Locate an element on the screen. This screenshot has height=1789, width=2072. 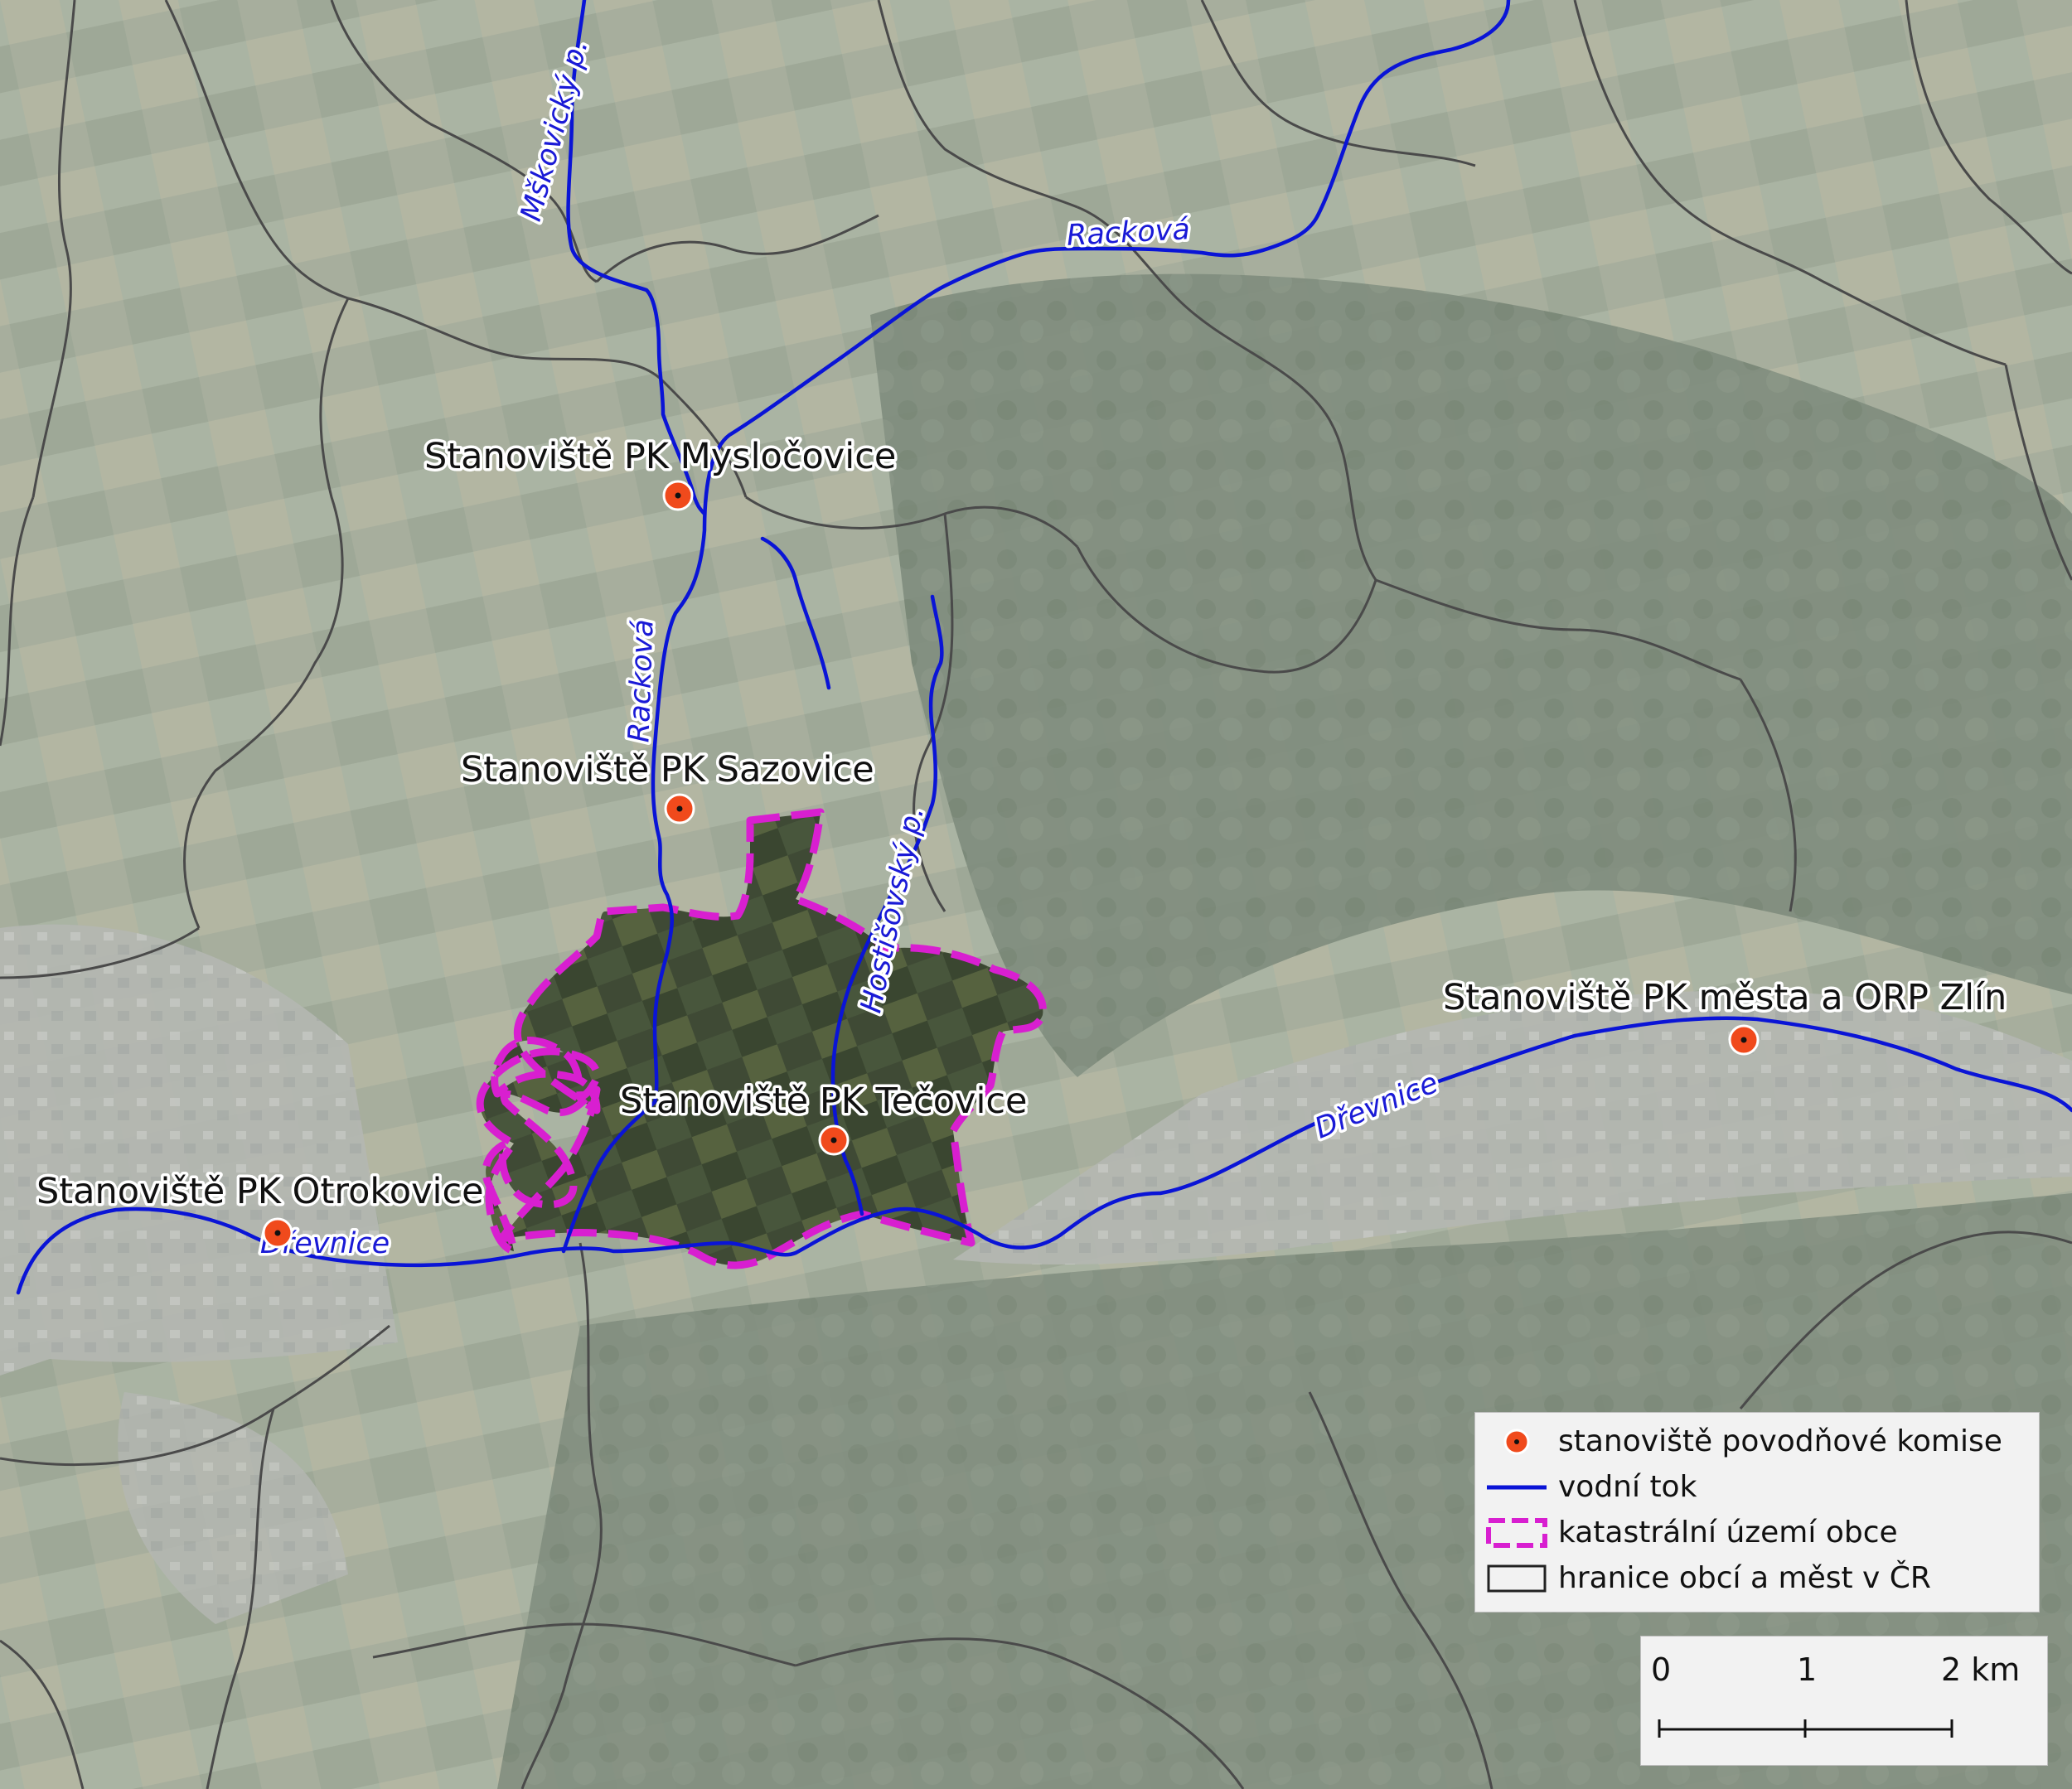
legend-item-station: stanoviště povodňové komise is located at coordinates (1757, 1442).